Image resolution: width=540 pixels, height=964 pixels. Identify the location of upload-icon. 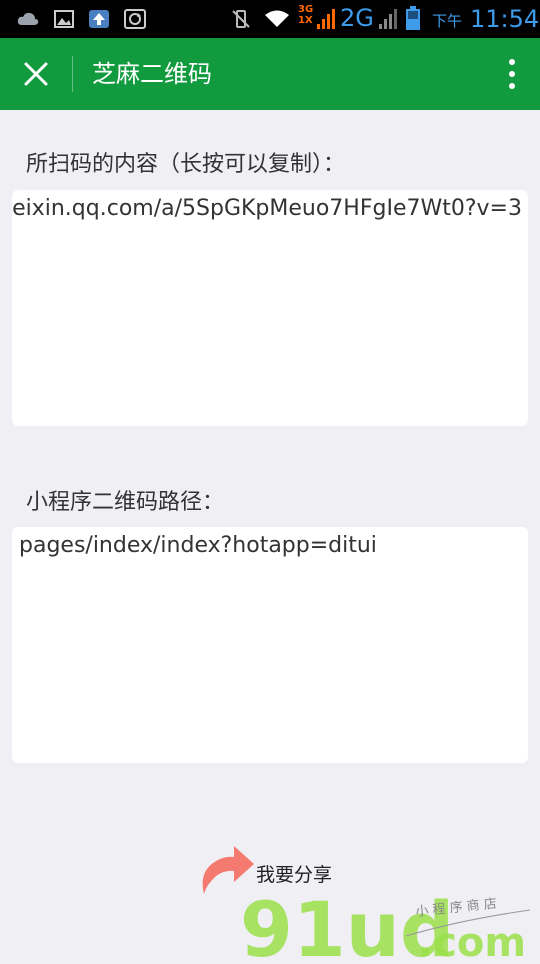
(99, 19).